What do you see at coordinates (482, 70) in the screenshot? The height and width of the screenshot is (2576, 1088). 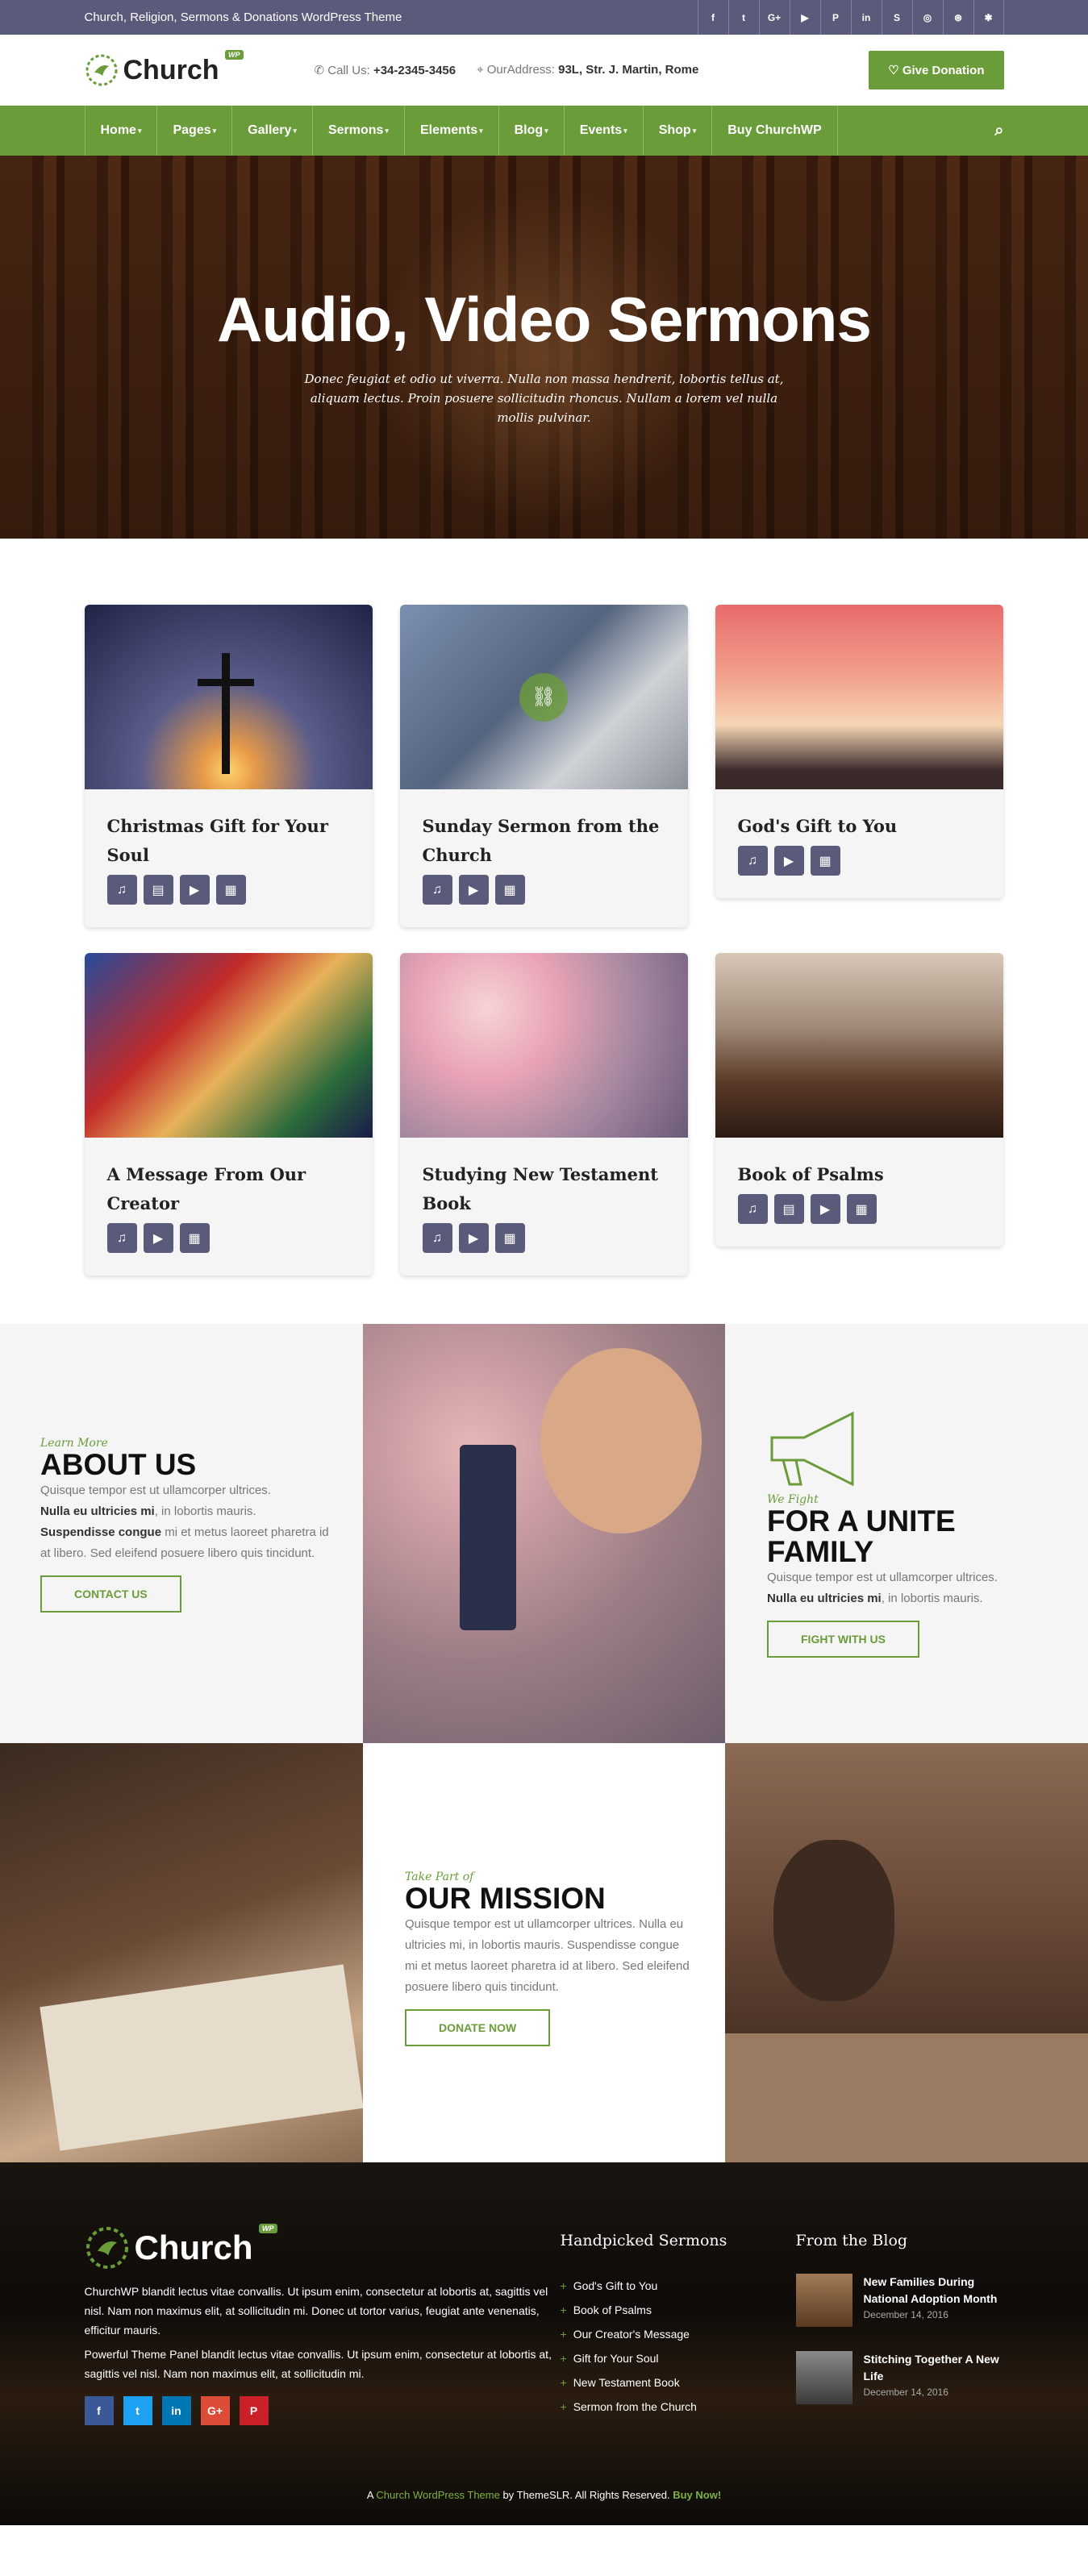 I see `map-pin-icon: ⌖` at bounding box center [482, 70].